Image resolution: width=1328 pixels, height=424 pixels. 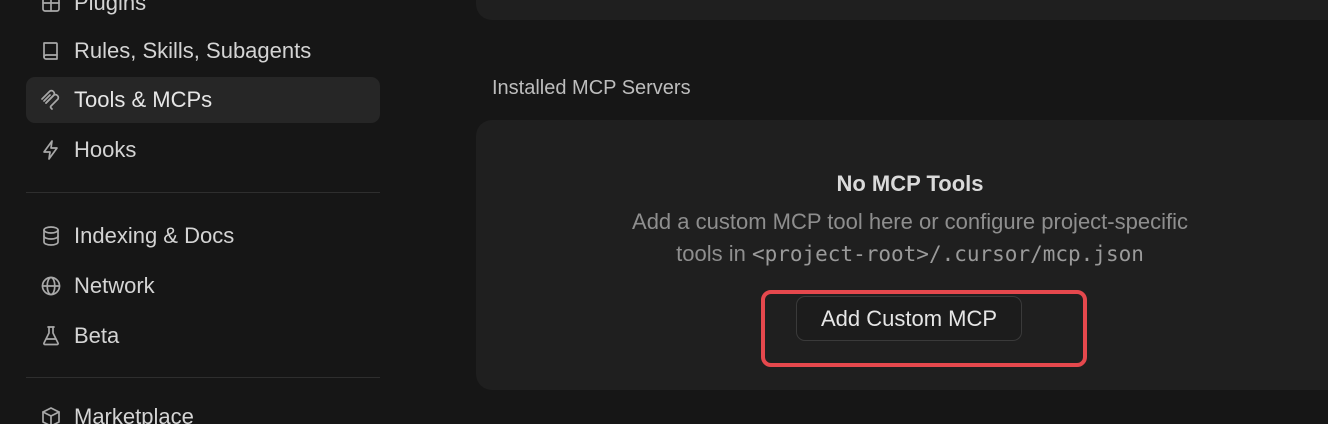 What do you see at coordinates (143, 99) in the screenshot?
I see `sidebar-item-label: Tools & MCPs` at bounding box center [143, 99].